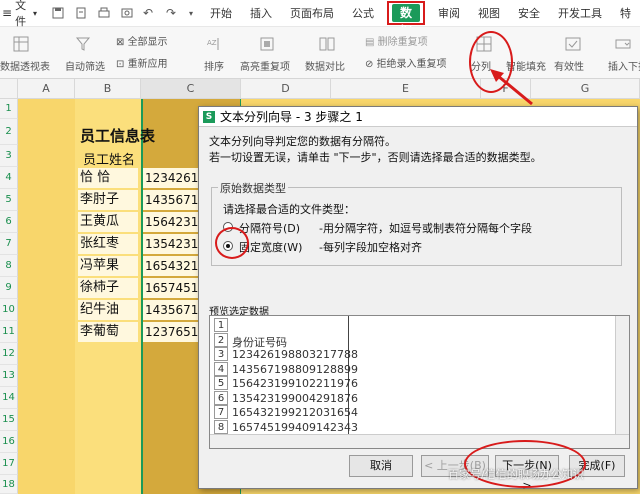 This screenshot has height=494, width=640. What do you see at coordinates (286, 89) in the screenshot?
I see `column-header-d: D` at bounding box center [286, 89].